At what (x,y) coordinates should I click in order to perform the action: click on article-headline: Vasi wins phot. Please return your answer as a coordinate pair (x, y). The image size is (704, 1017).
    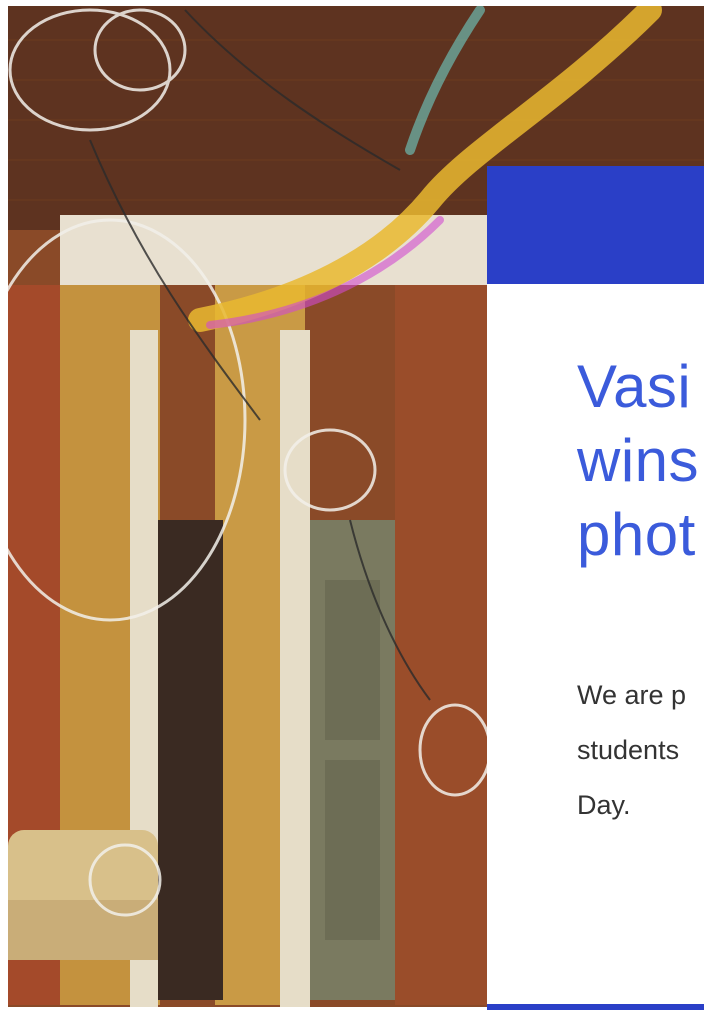
    Looking at the image, I should click on (640, 461).